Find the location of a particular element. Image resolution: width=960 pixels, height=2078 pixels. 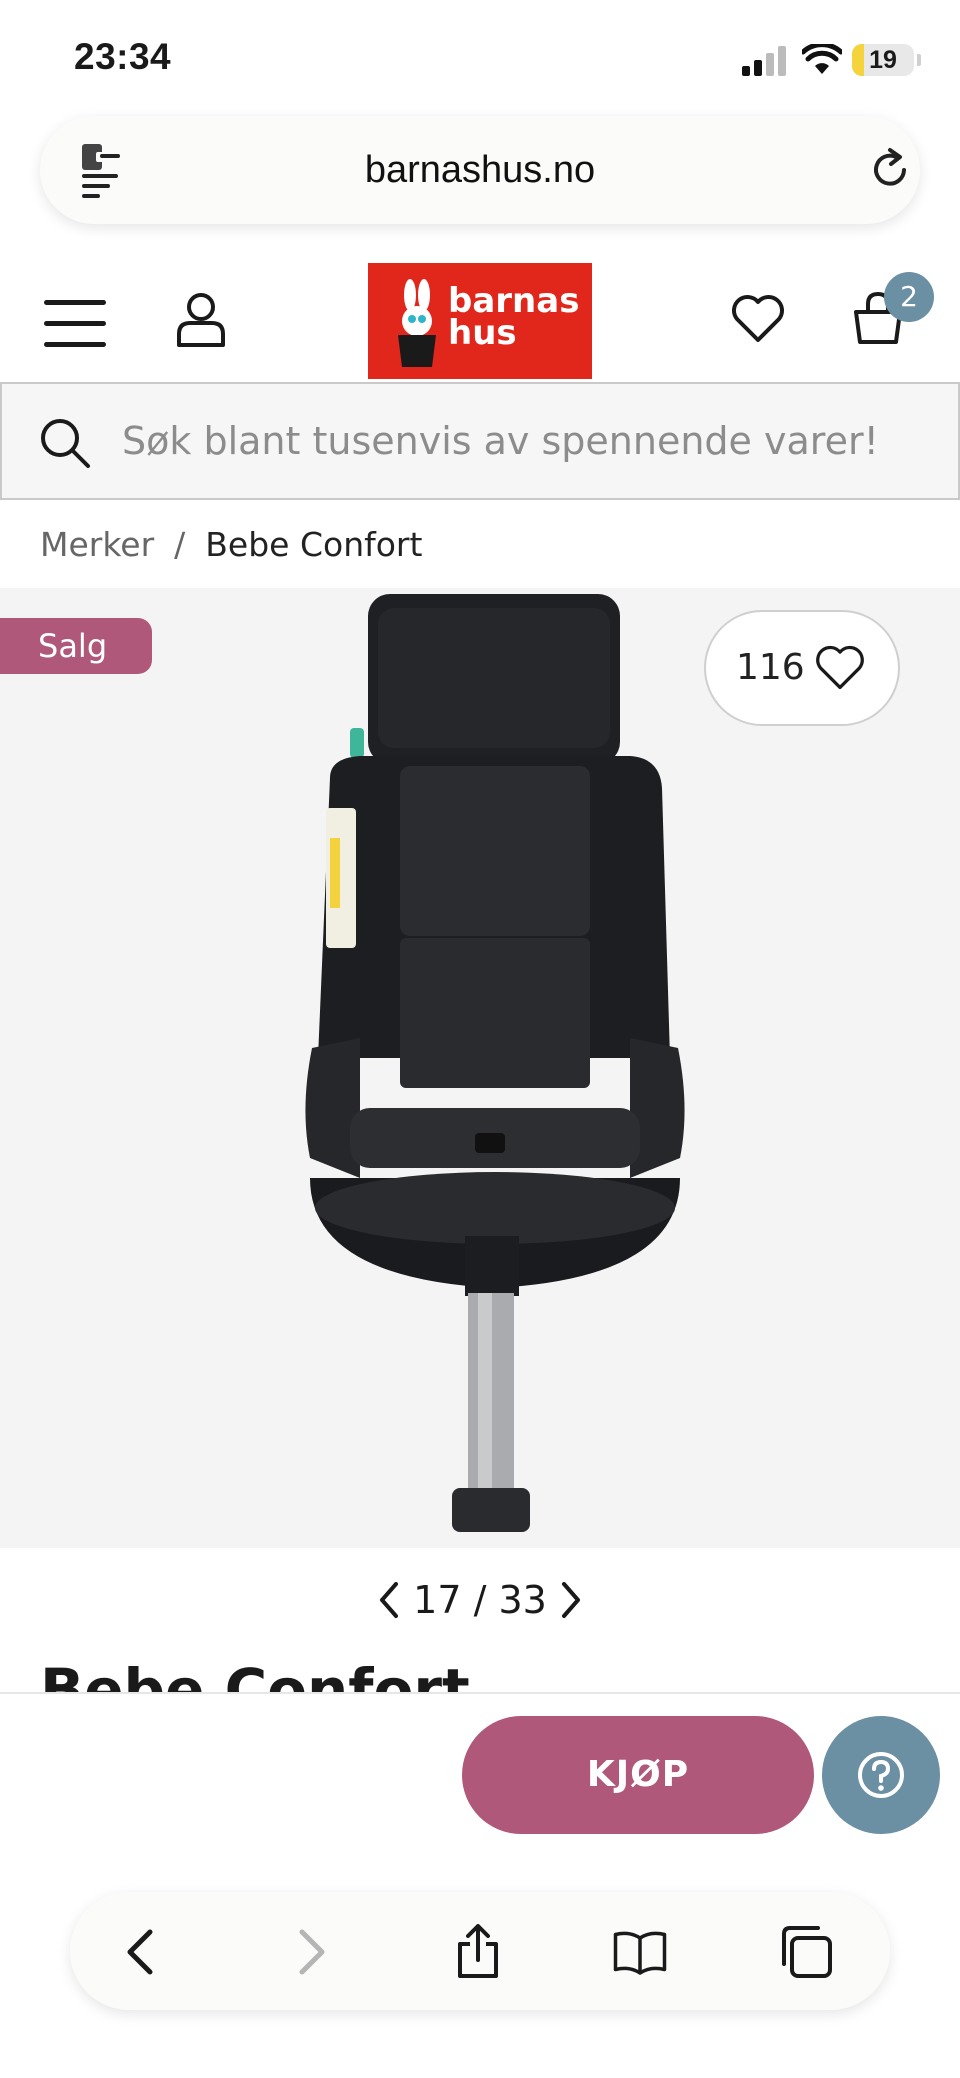

search-icon is located at coordinates (65, 443).